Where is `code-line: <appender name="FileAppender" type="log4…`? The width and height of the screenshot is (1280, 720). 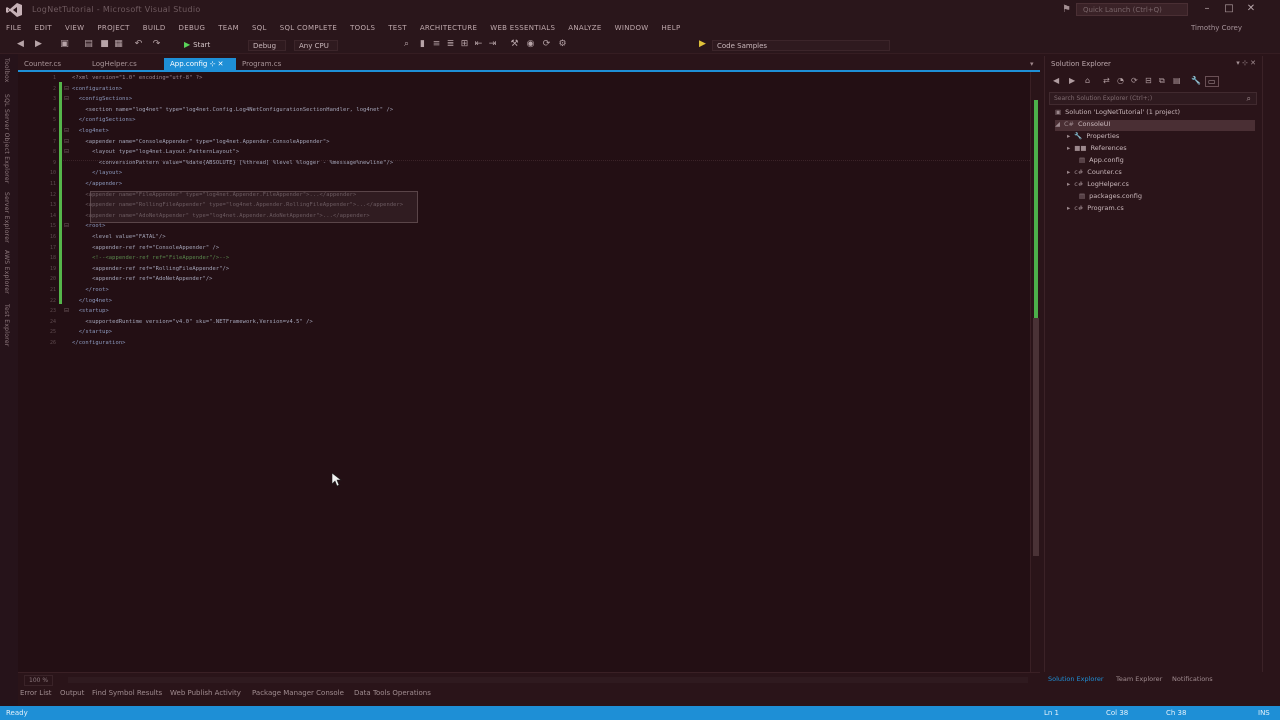 code-line: <appender name="FileAppender" type="log4… is located at coordinates (214, 195).